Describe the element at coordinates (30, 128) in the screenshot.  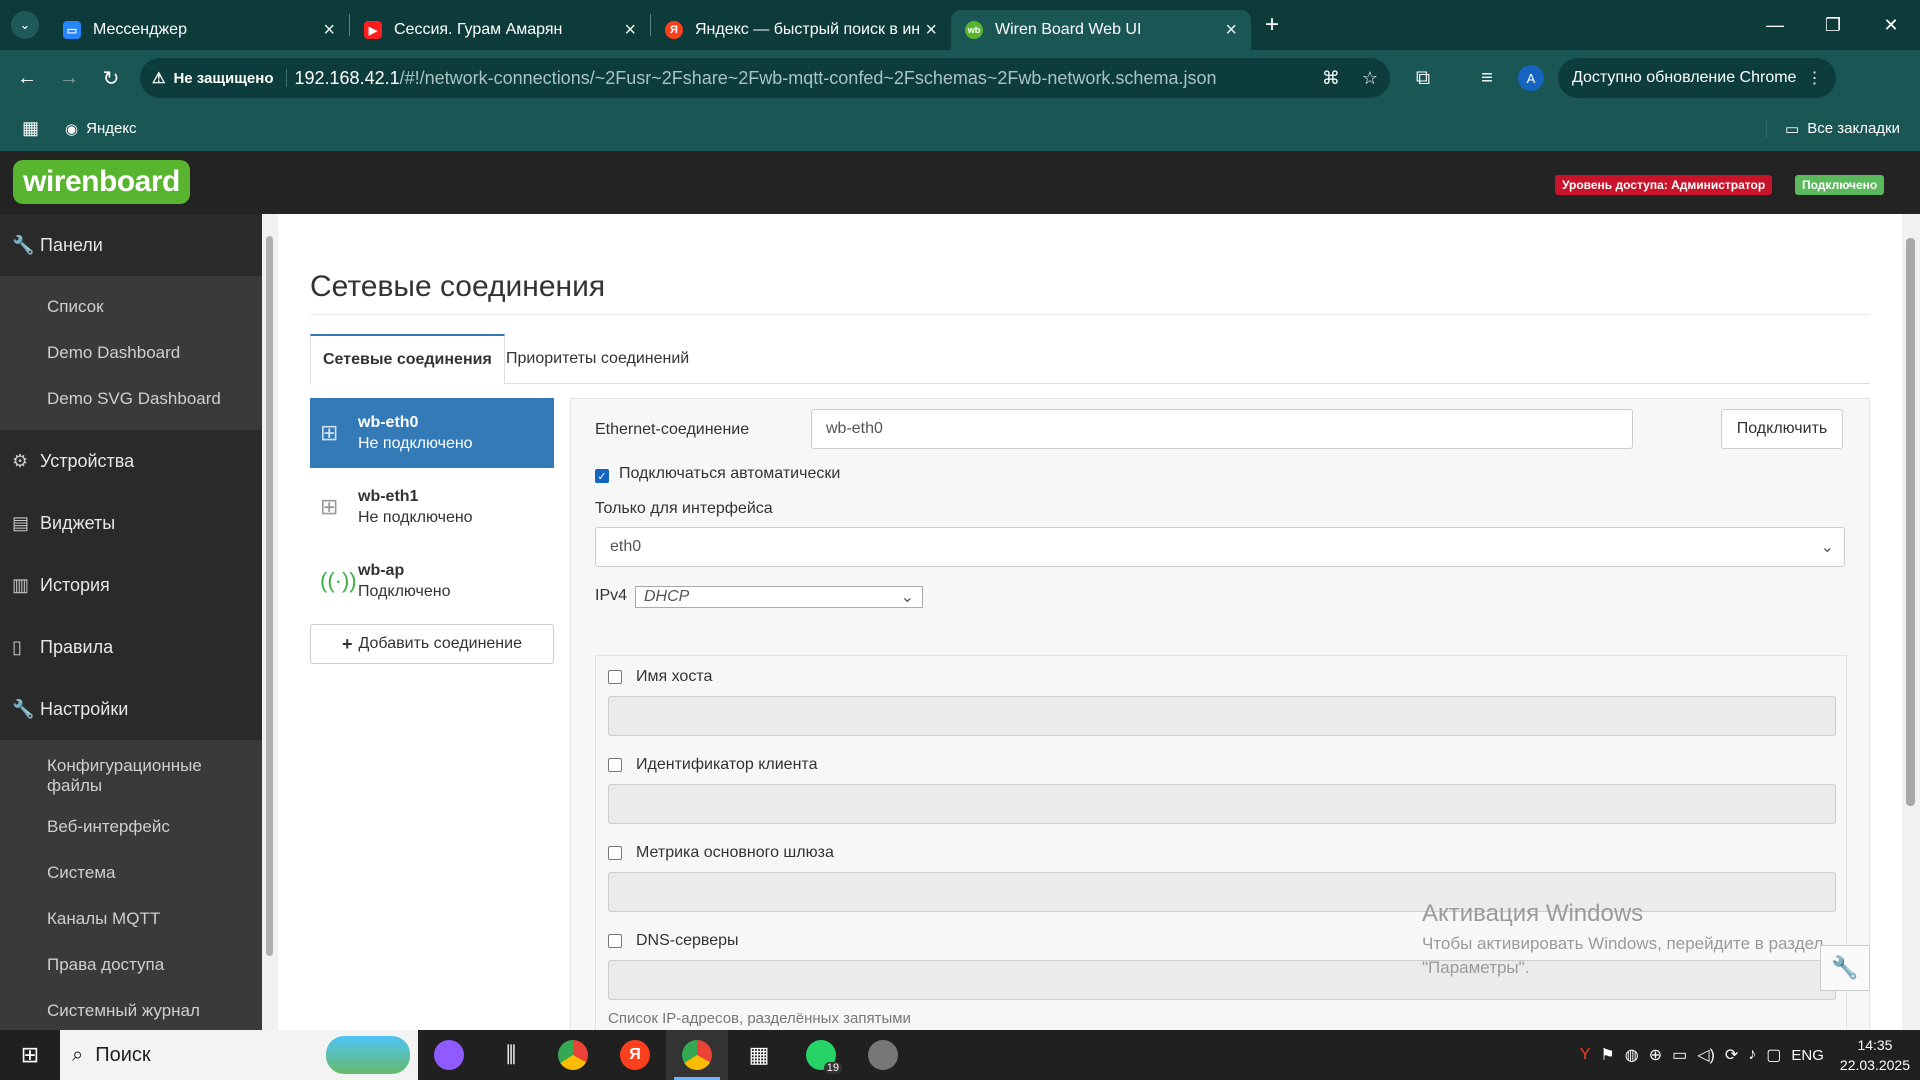
I see `apps-grid-icon: ▦` at that location.